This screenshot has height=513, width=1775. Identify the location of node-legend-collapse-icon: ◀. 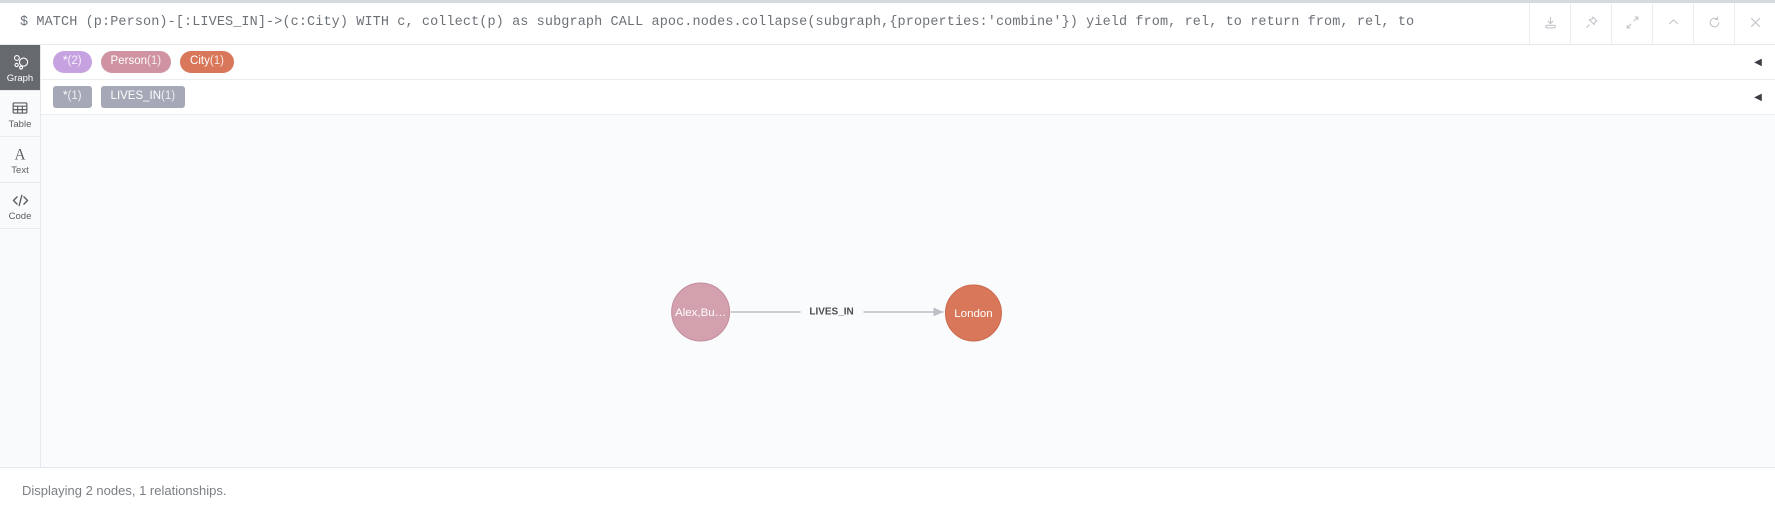
(1758, 62).